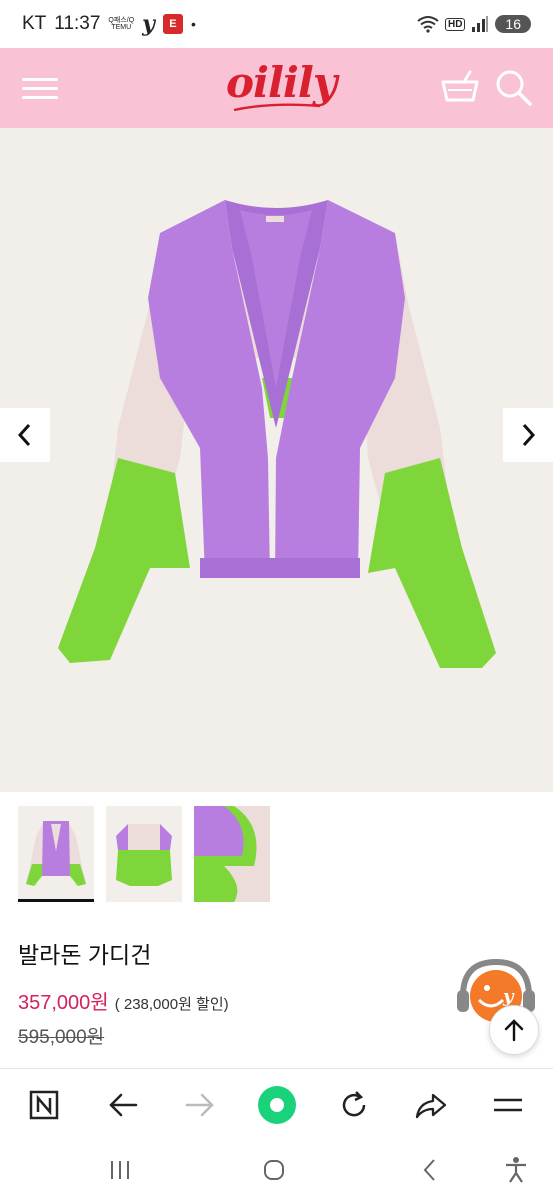 The height and width of the screenshot is (1200, 553). I want to click on share-icon, so click(431, 1105).